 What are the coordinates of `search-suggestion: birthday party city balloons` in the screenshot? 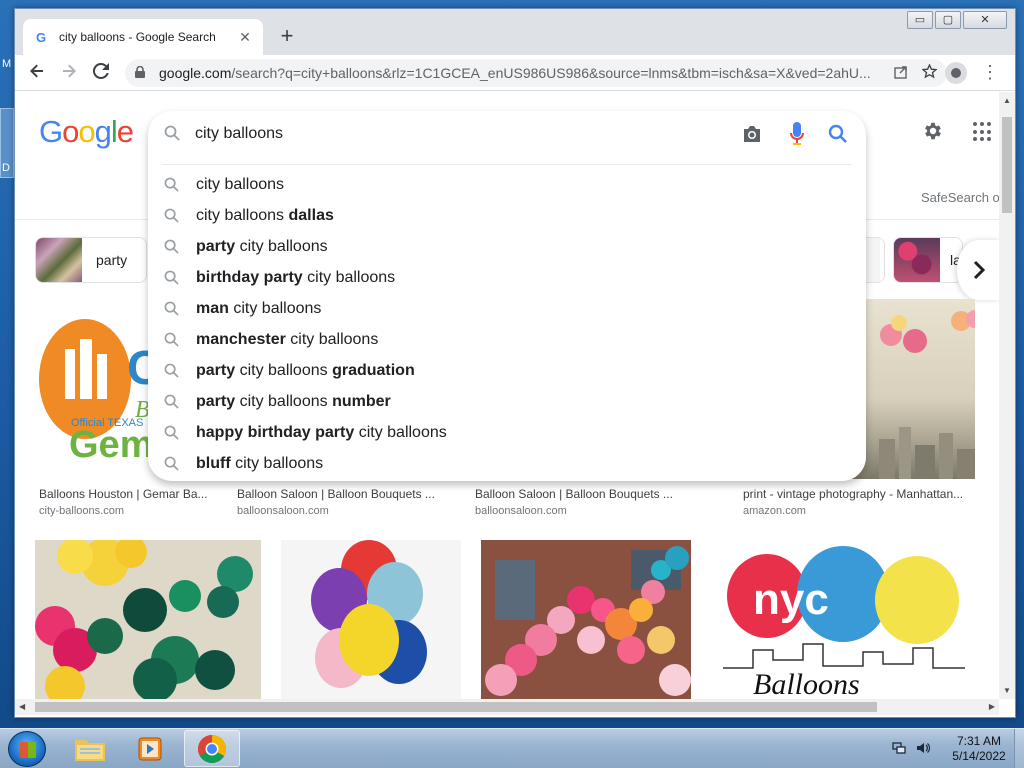 It's located at (507, 277).